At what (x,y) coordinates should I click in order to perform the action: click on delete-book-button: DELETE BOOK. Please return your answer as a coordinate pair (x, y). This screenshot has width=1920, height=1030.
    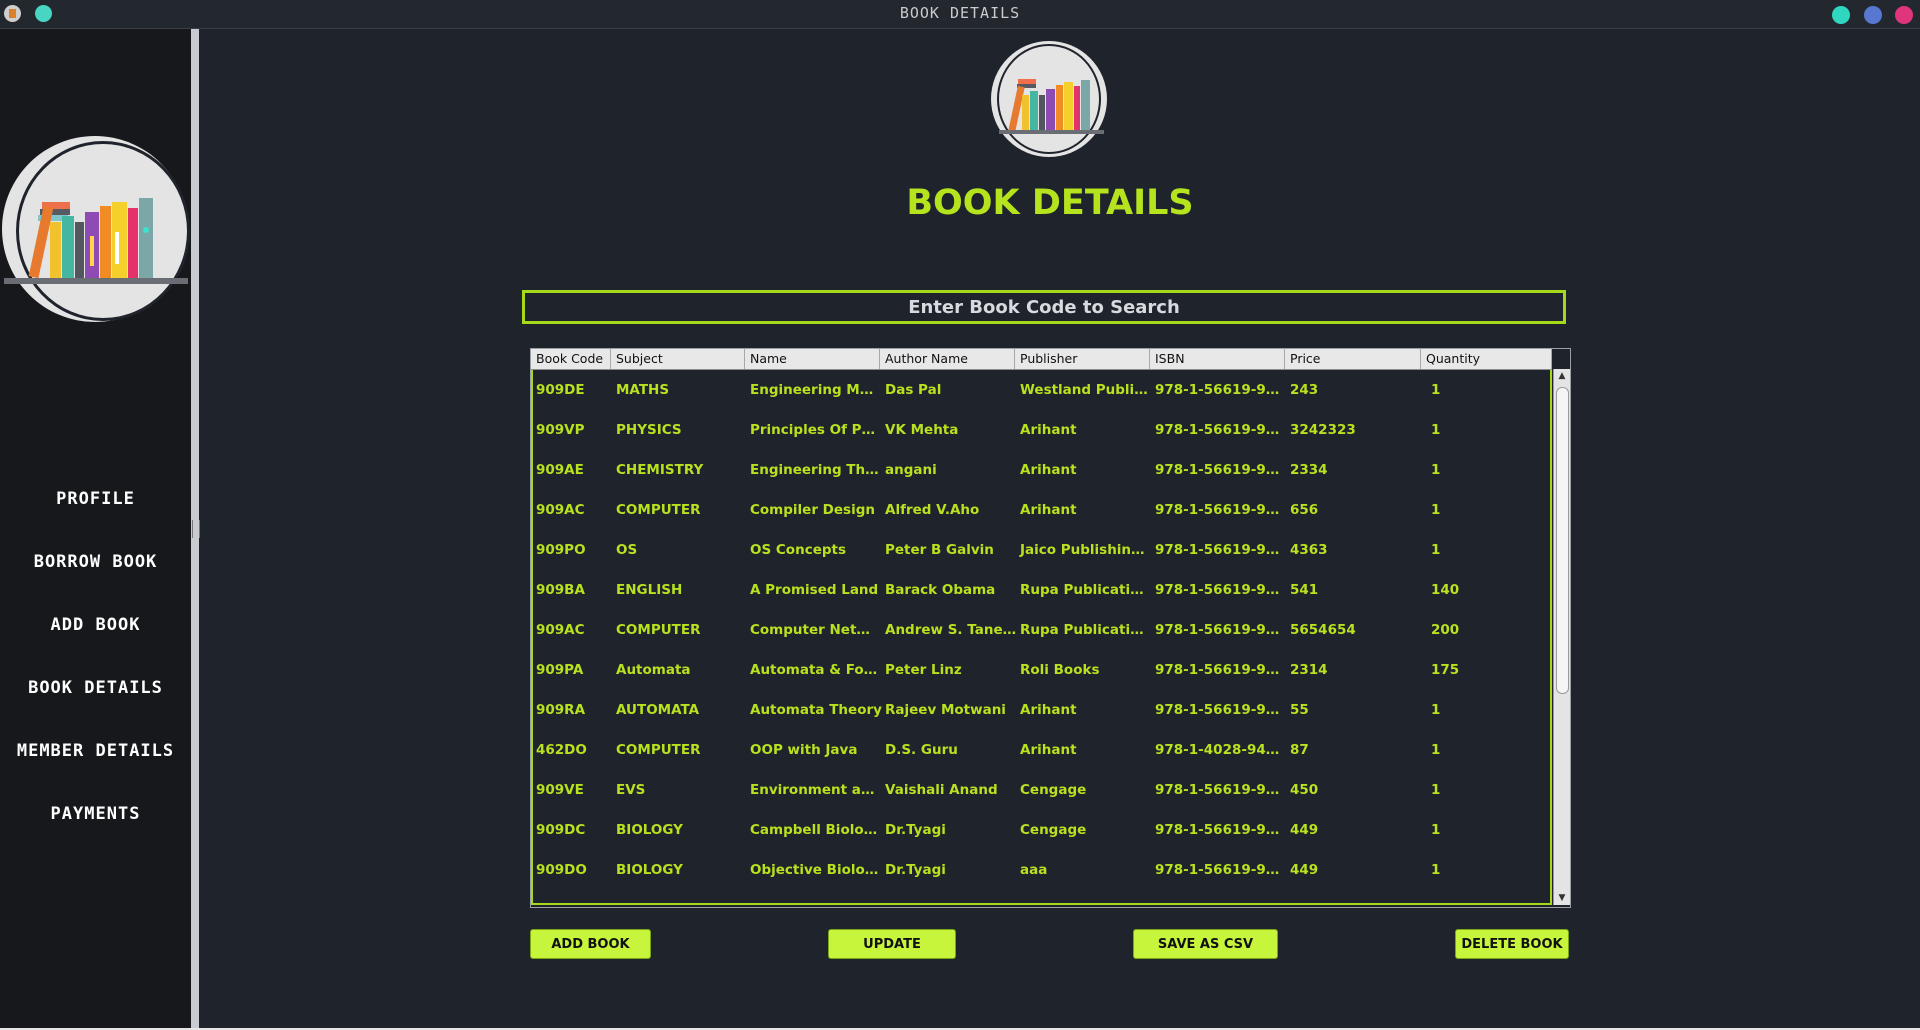
    Looking at the image, I should click on (1512, 944).